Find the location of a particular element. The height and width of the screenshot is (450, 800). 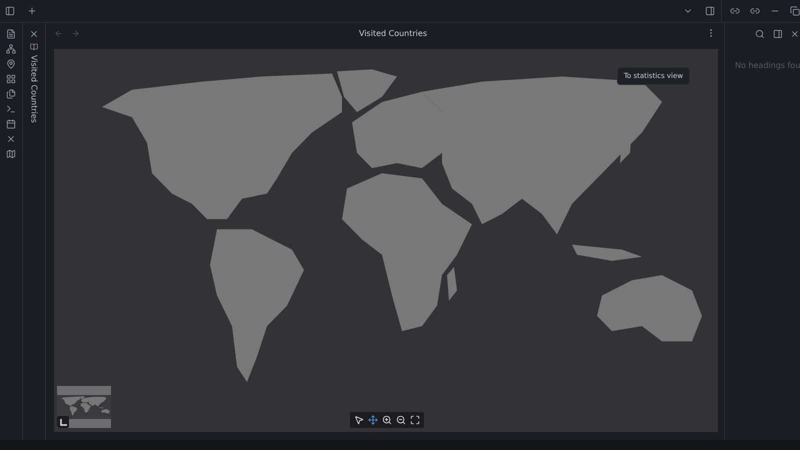

tab-label: Visited Countries is located at coordinates (34, 89).